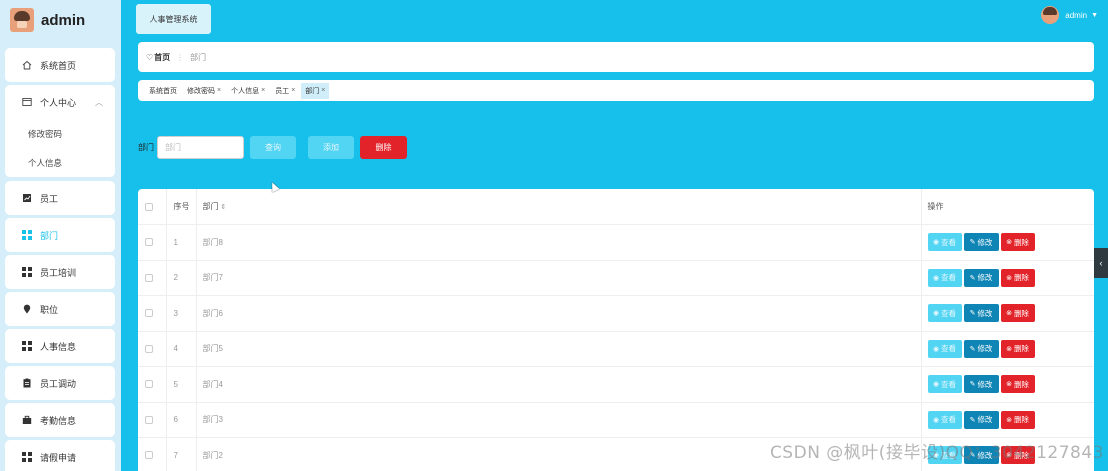 The width and height of the screenshot is (1108, 471). I want to click on department-search-input, so click(200, 147).